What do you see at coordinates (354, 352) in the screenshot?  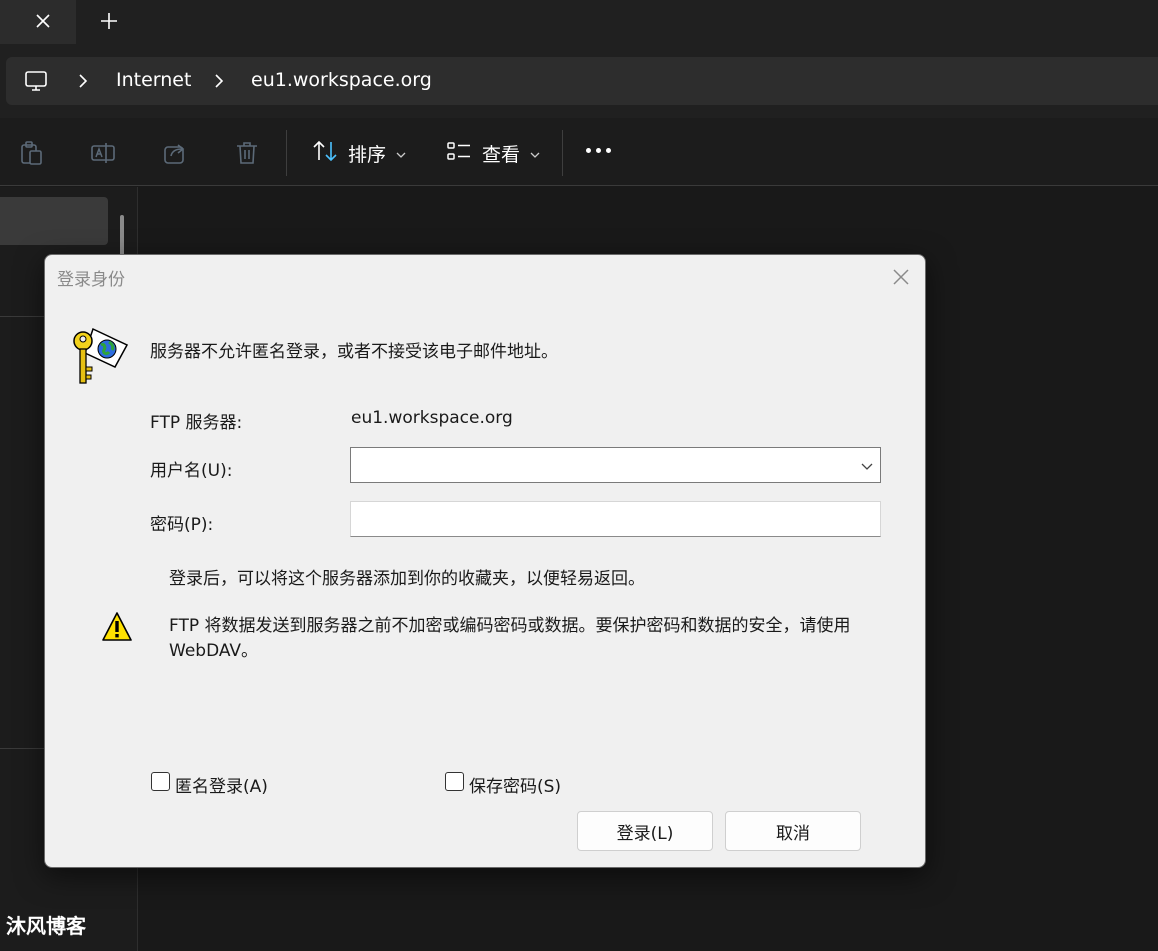 I see `dialog-message: 服务器不允许匿名登录，或者不接受该电子邮件地址。` at bounding box center [354, 352].